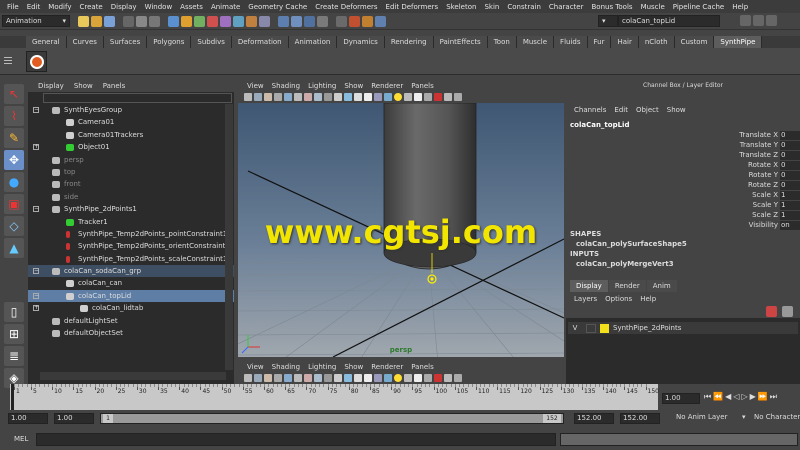 This screenshot has width=800, height=450. Describe the element at coordinates (298, 97) in the screenshot. I see `viewport-tool-6-icon` at that location.